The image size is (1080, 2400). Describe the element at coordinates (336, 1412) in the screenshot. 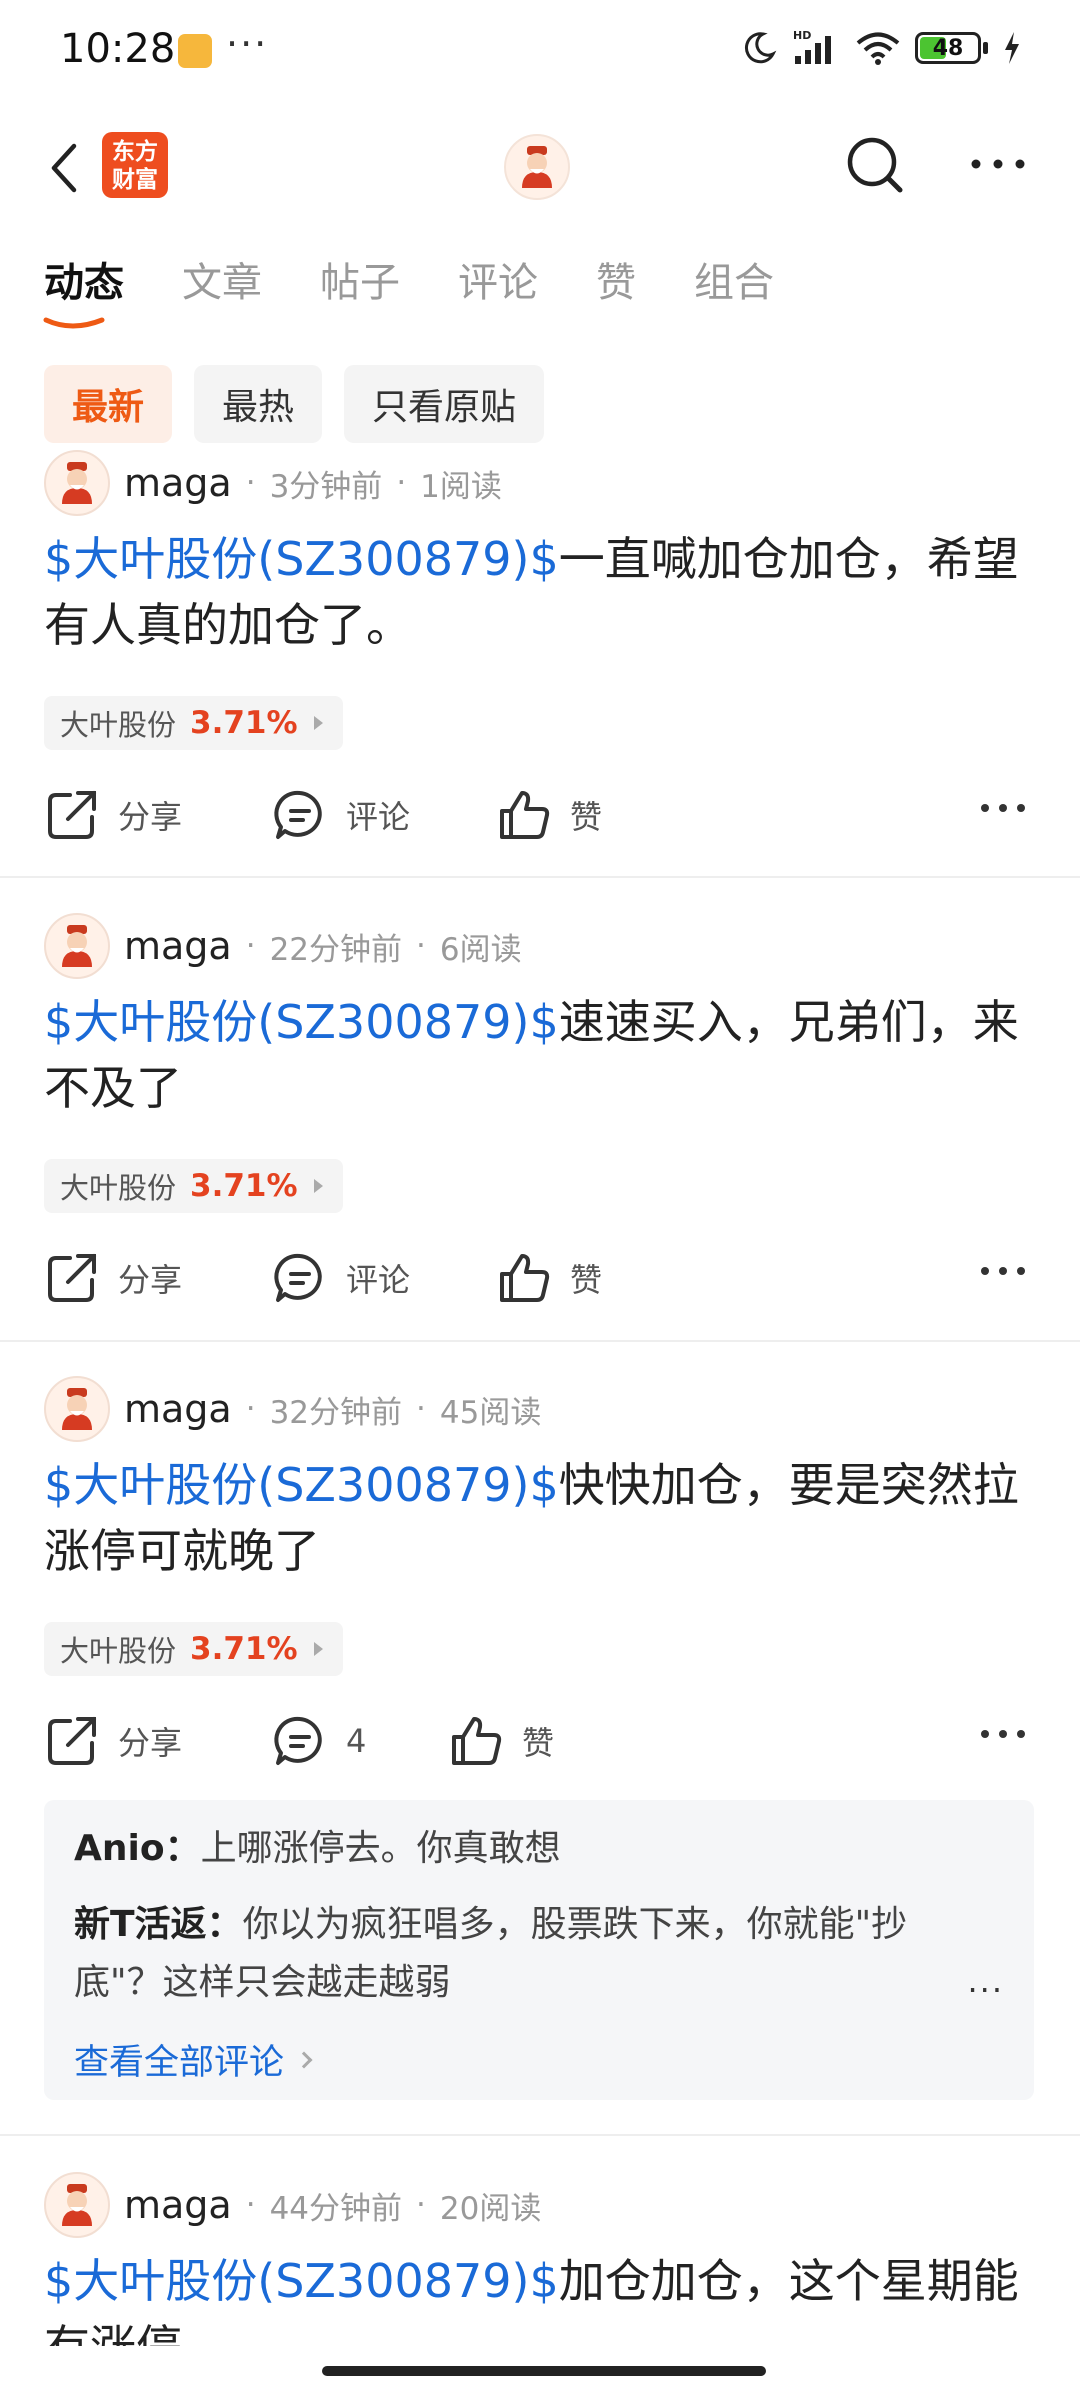

I see `post-time: 32分钟前` at that location.